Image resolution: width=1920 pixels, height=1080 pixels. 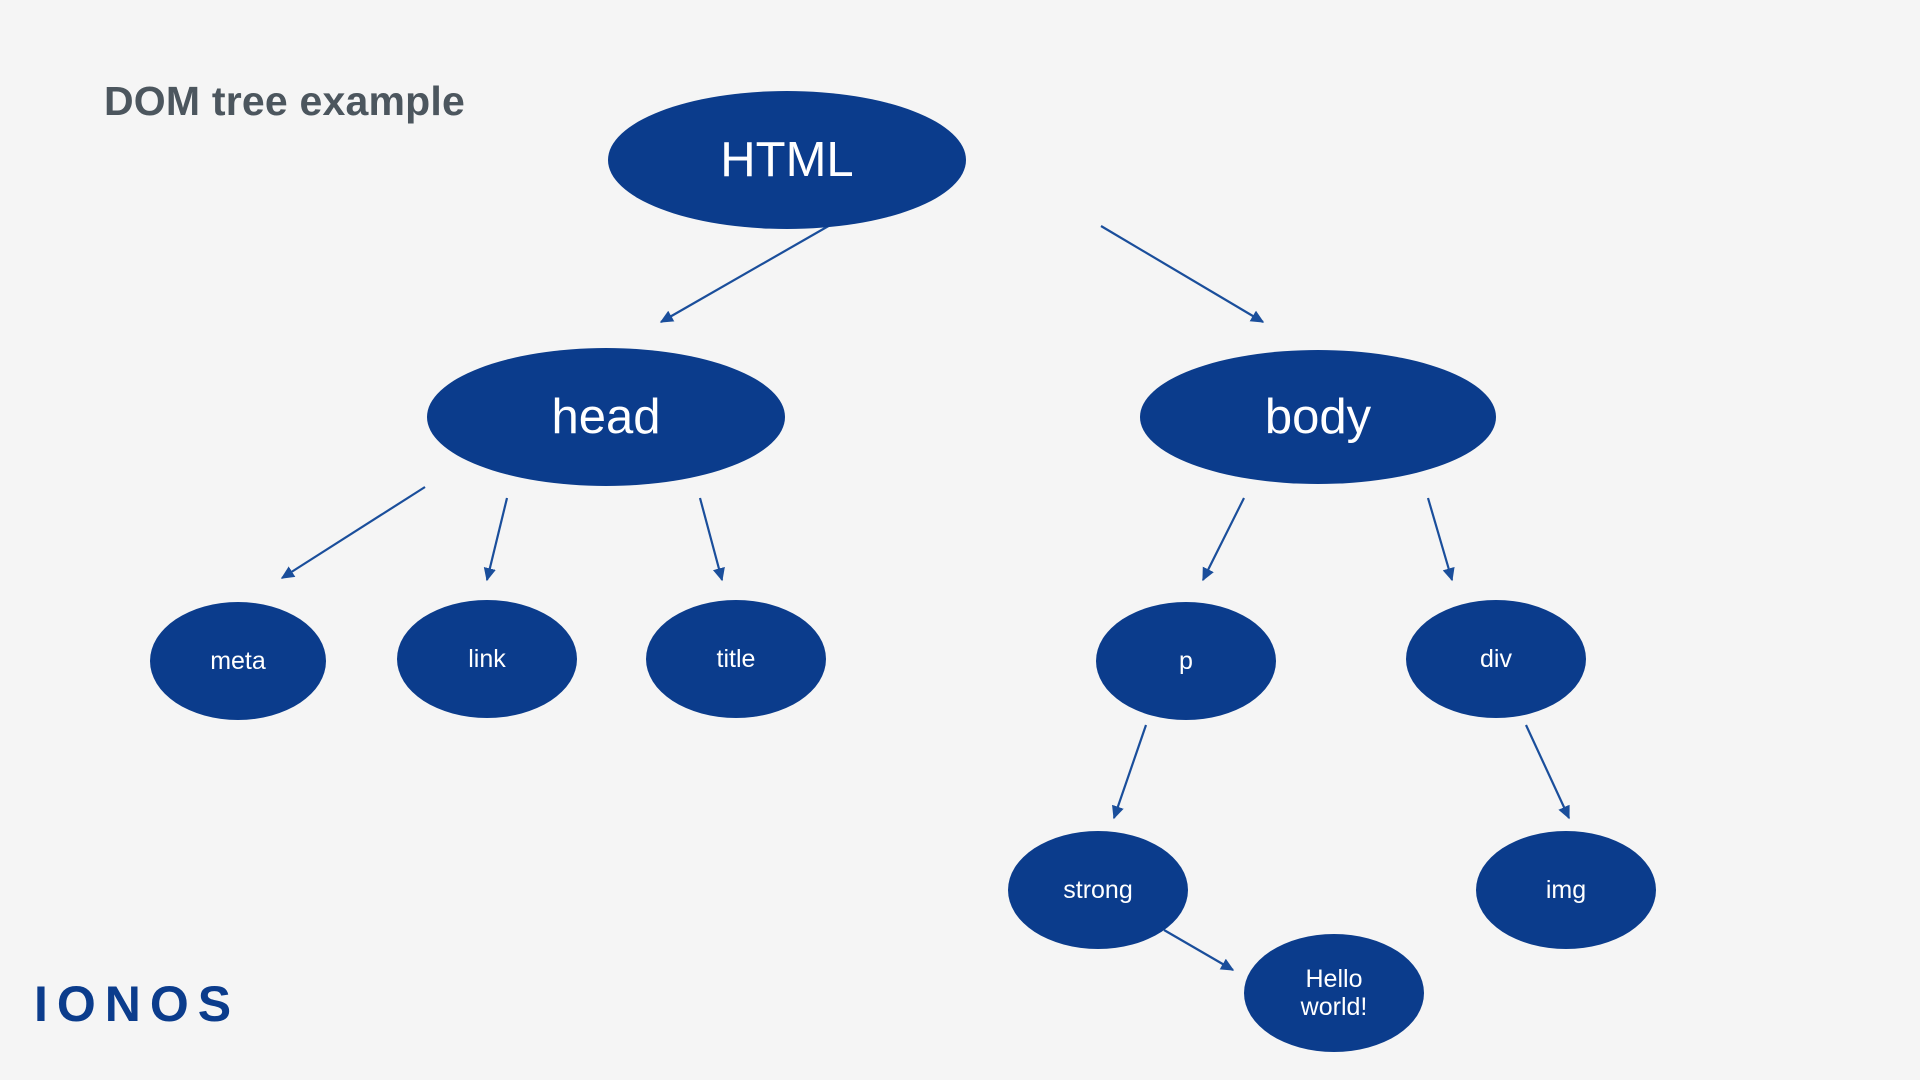 I want to click on tree-node-meta: meta, so click(x=238, y=661).